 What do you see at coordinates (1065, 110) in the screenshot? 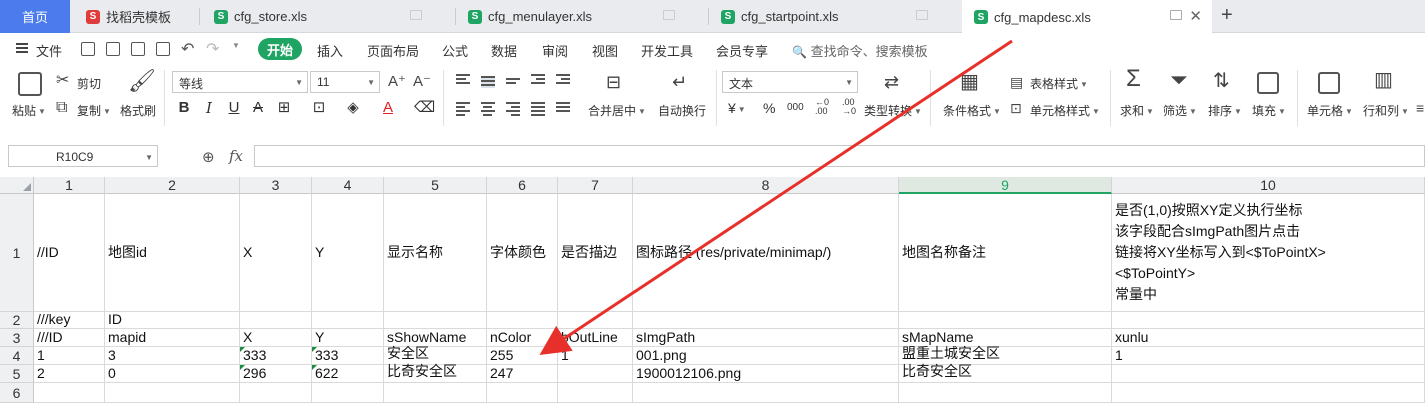
I see `cell-style-button: 单元格样式 ▼` at bounding box center [1065, 110].